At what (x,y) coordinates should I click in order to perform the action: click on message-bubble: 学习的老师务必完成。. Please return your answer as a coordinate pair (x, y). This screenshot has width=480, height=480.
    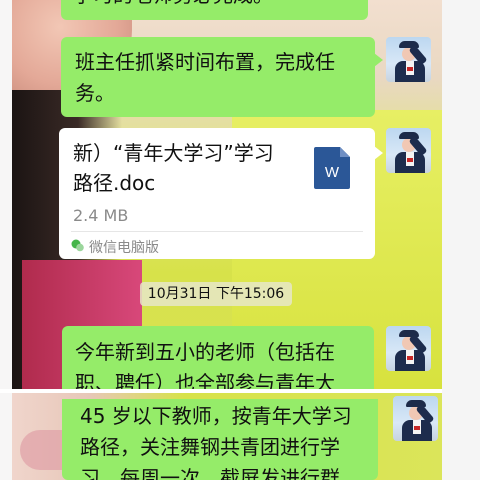
    Looking at the image, I should click on (214, 10).